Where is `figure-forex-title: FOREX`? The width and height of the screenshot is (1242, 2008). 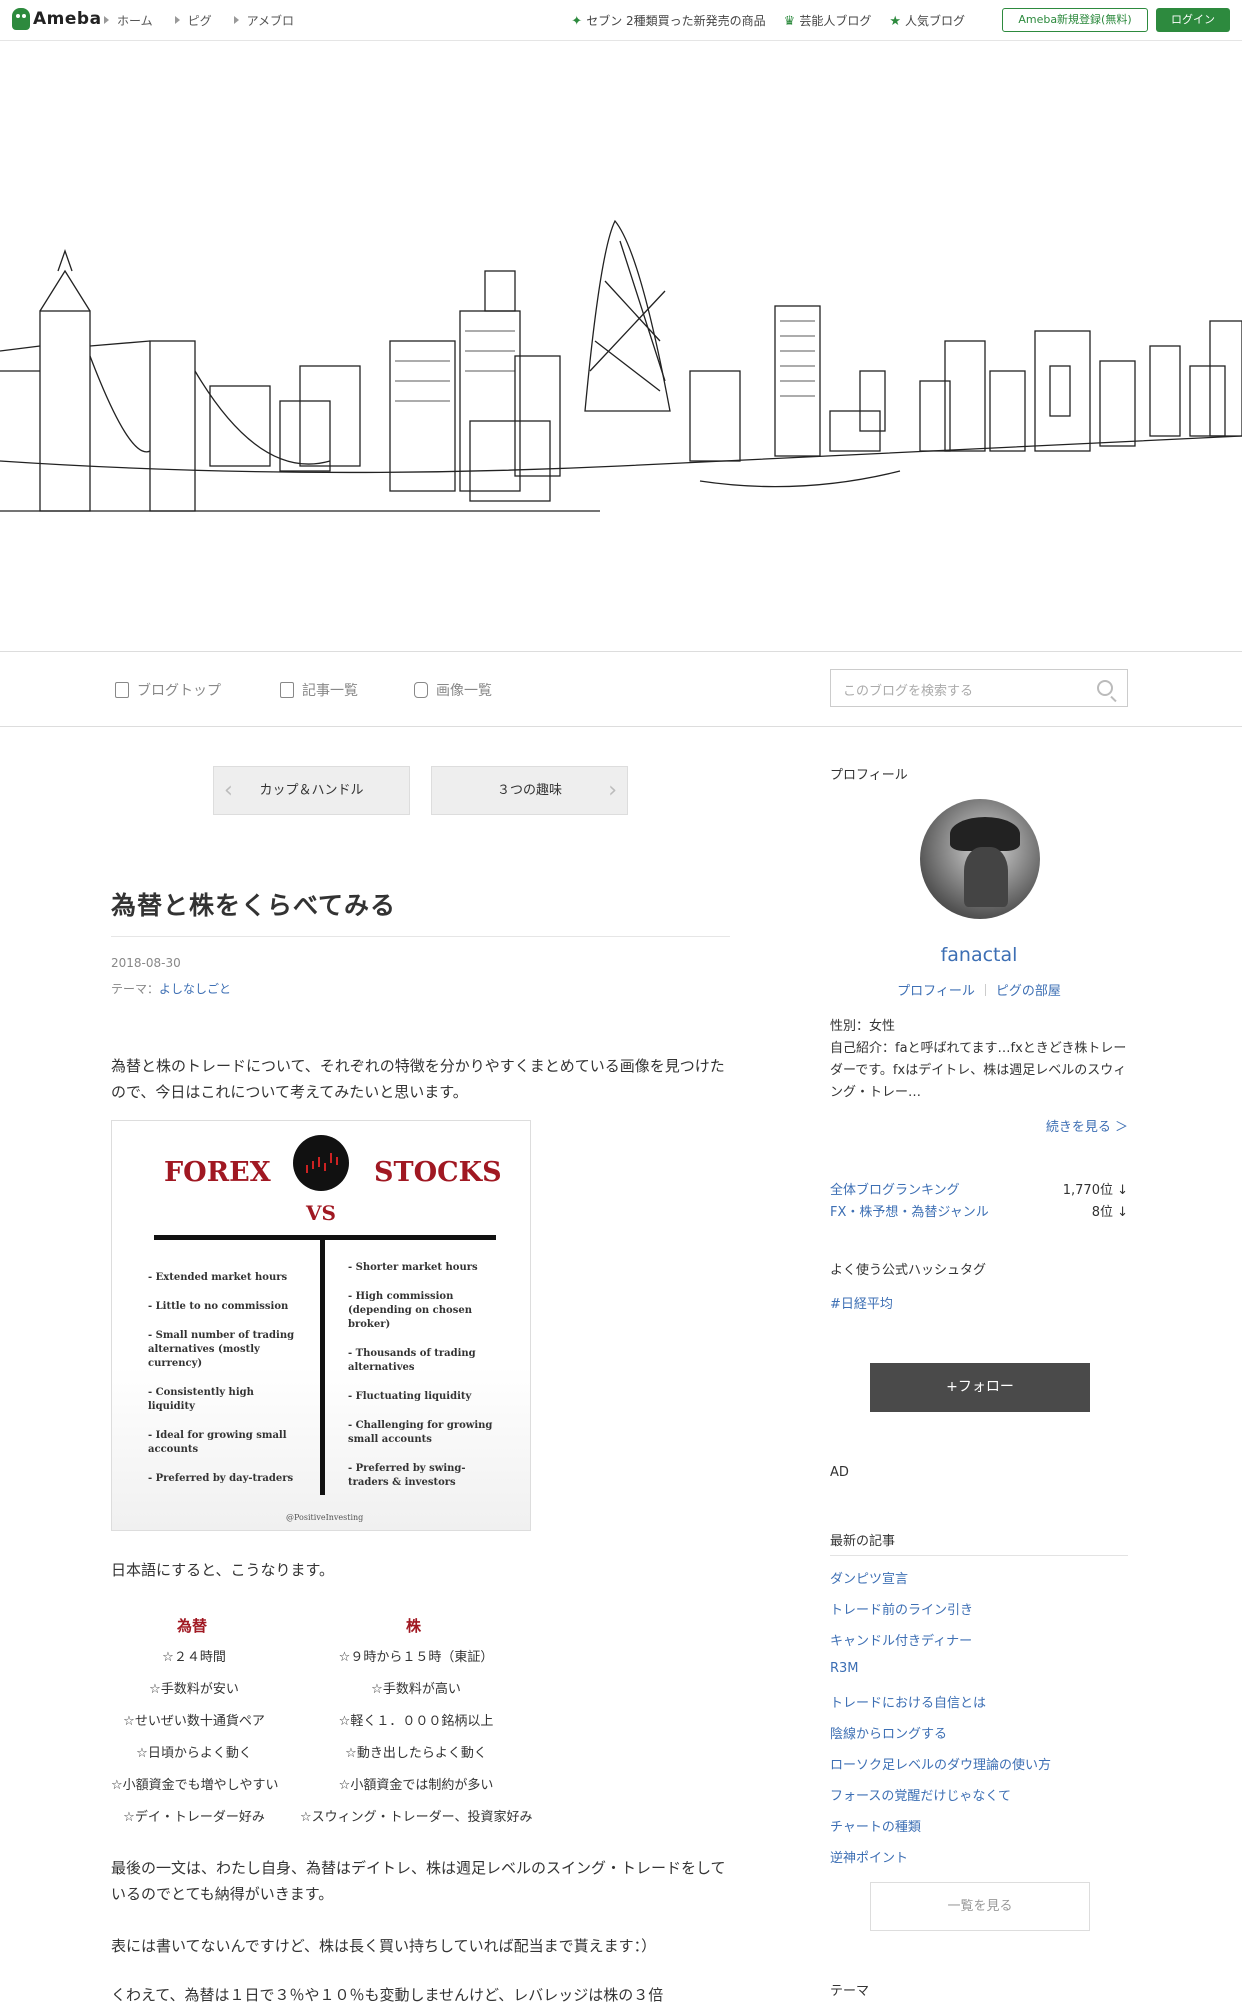 figure-forex-title: FOREX is located at coordinates (217, 1172).